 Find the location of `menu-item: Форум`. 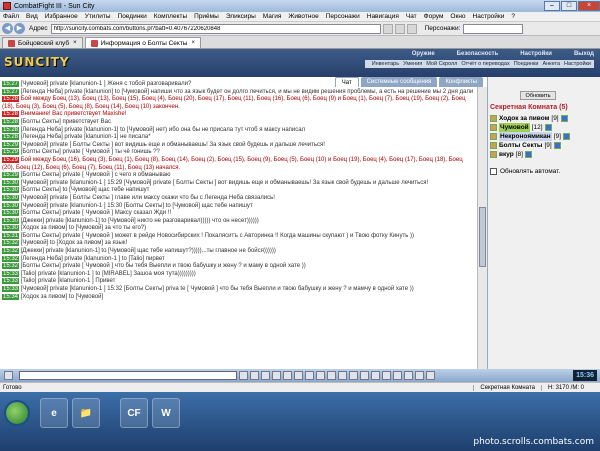

menu-item: Форум is located at coordinates (434, 16).